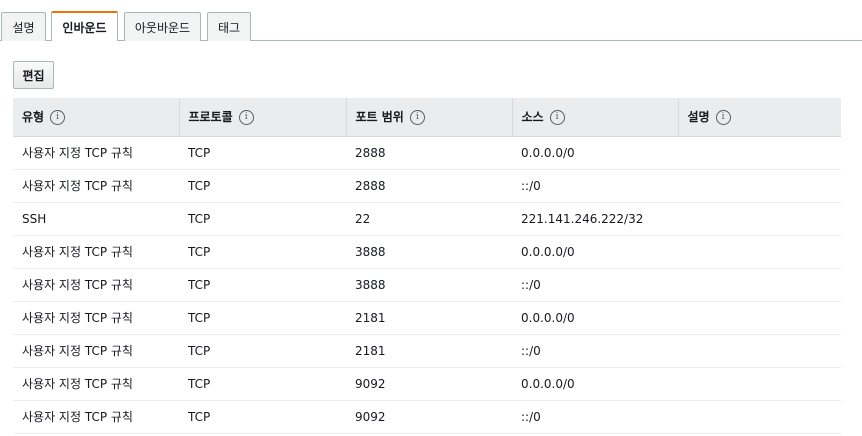 The height and width of the screenshot is (436, 862). I want to click on edit-button: 편집, so click(33, 75).